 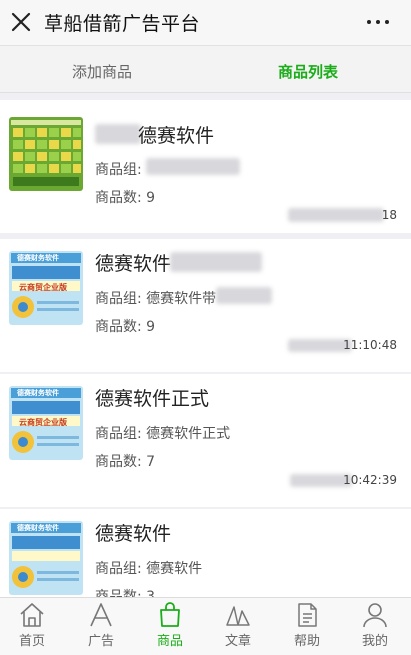 What do you see at coordinates (163, 434) in the screenshot?
I see `product-group: 商品组: 德赛软件正式` at bounding box center [163, 434].